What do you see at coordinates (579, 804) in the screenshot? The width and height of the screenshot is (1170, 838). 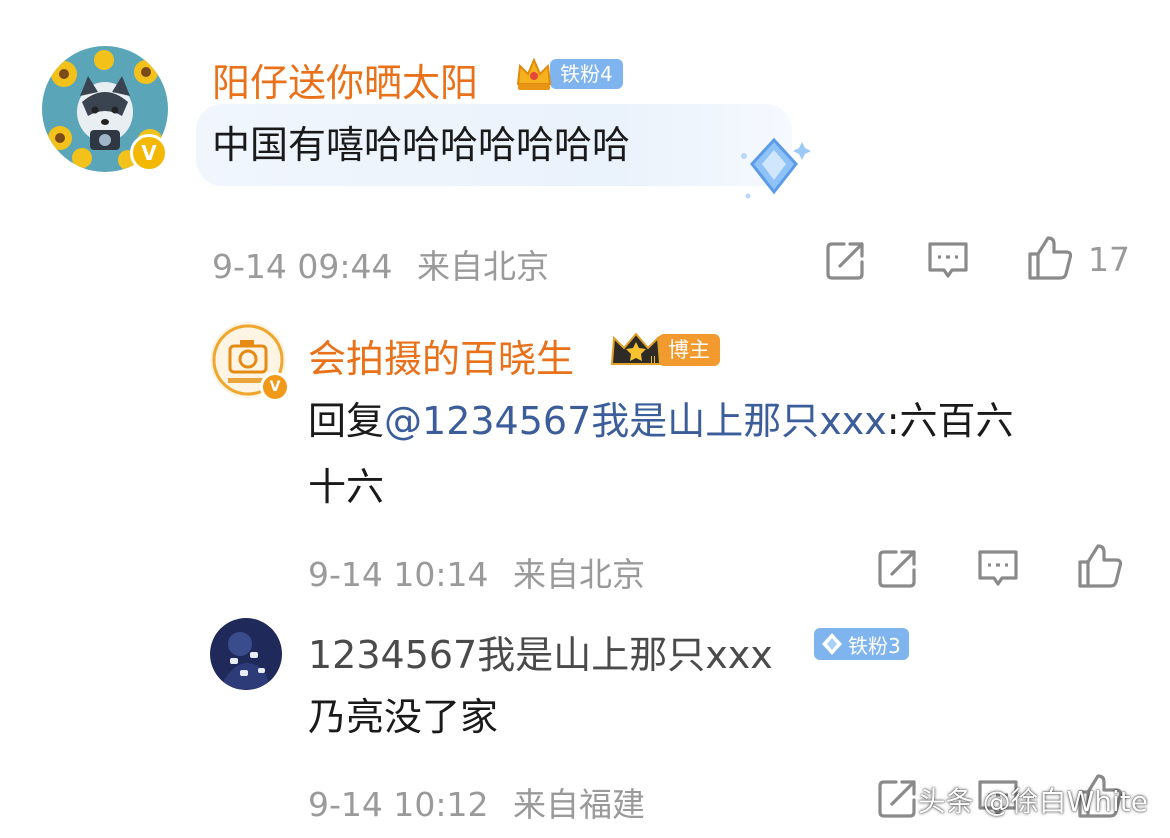 I see `reply-location: 来自福建` at bounding box center [579, 804].